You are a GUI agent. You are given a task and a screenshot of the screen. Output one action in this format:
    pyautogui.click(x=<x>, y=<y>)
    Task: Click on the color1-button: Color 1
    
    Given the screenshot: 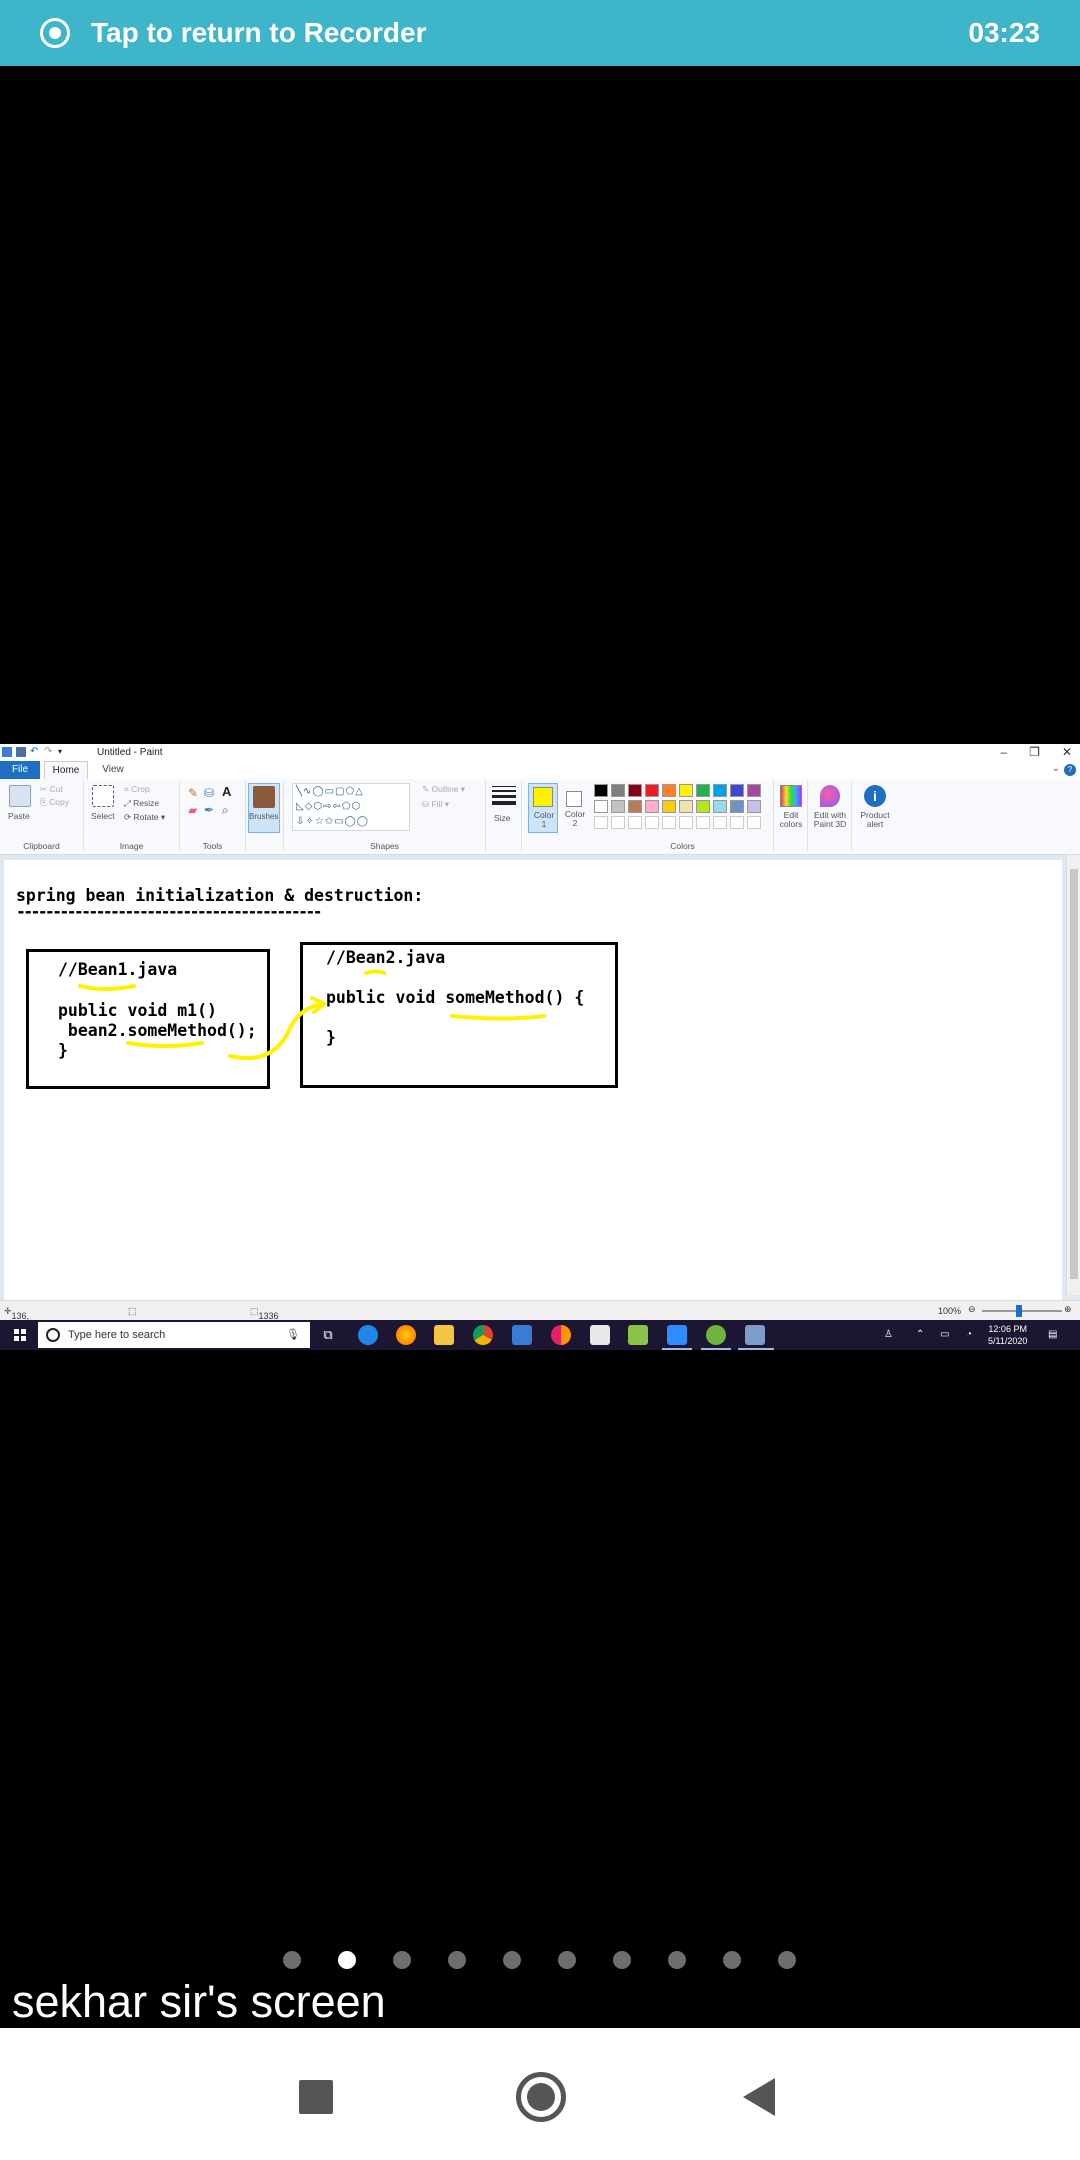 What is the action you would take?
    pyautogui.click(x=543, y=808)
    